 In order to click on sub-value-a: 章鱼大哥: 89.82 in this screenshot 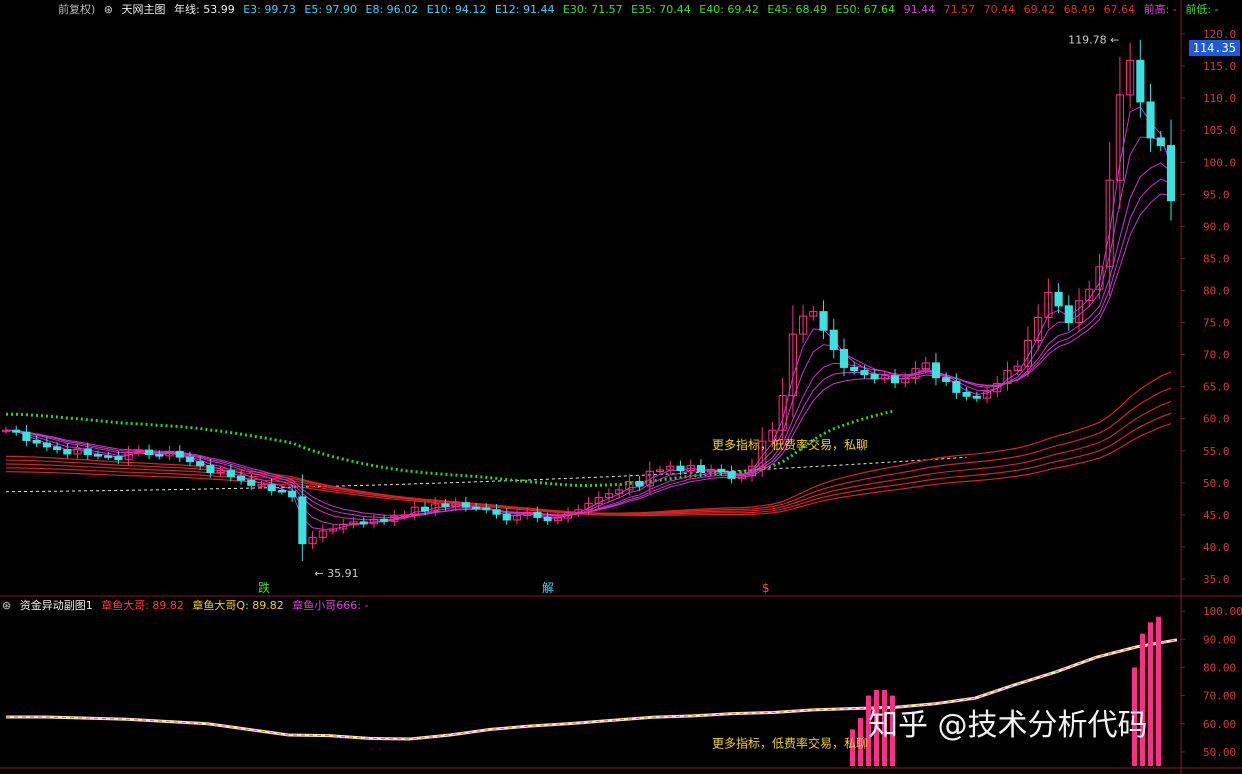, I will do `click(142, 605)`.